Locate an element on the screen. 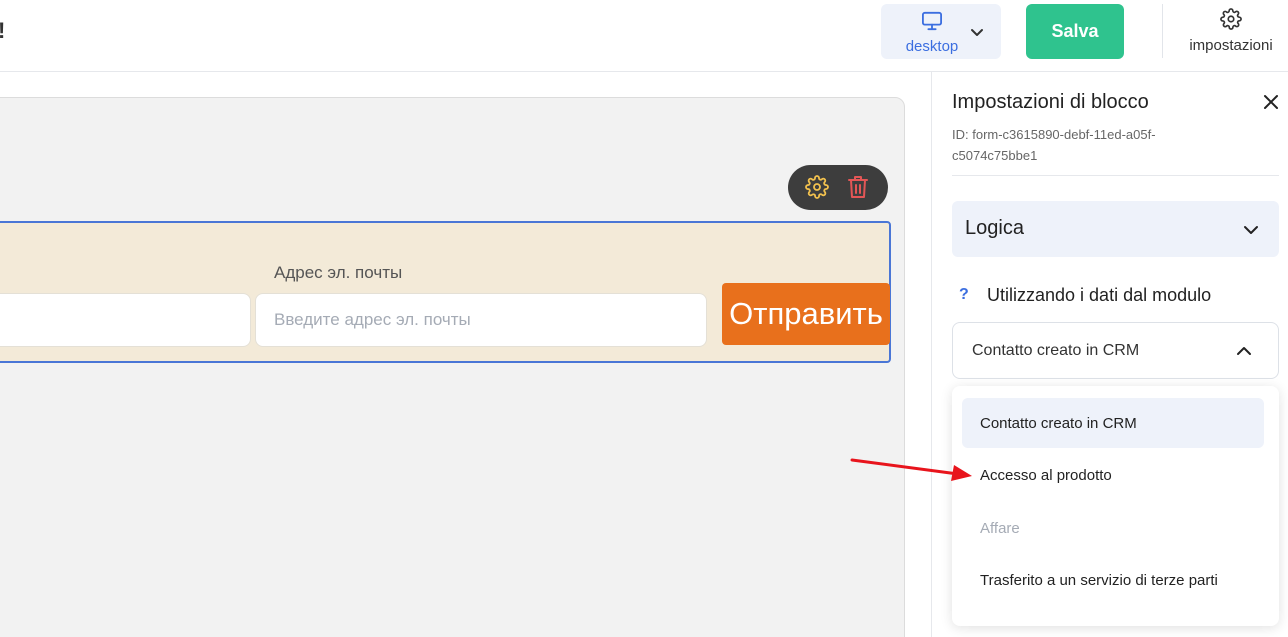 Image resolution: width=1288 pixels, height=637 pixels. annotation-arrow-icon is located at coordinates (911, 469).